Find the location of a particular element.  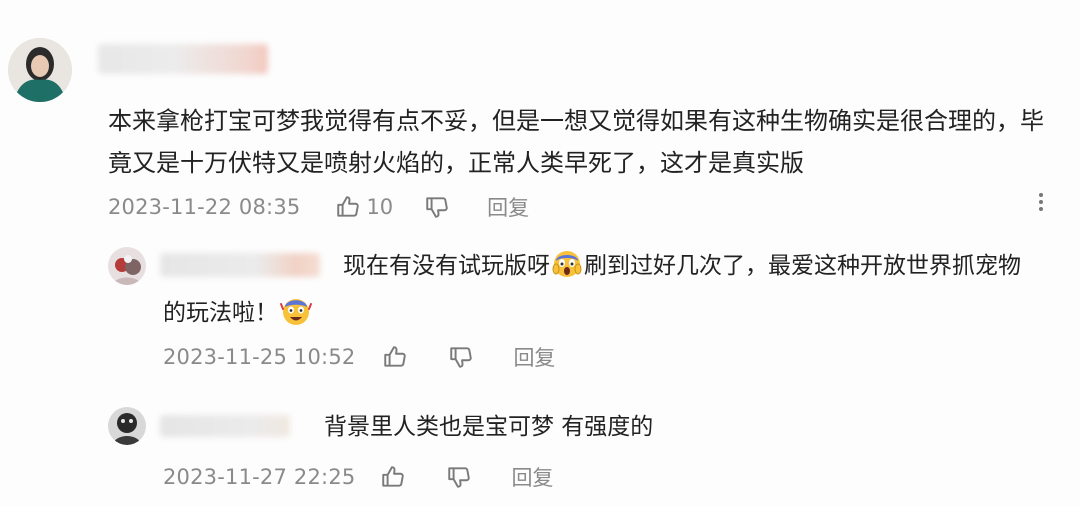

like-count: 10 is located at coordinates (380, 207).